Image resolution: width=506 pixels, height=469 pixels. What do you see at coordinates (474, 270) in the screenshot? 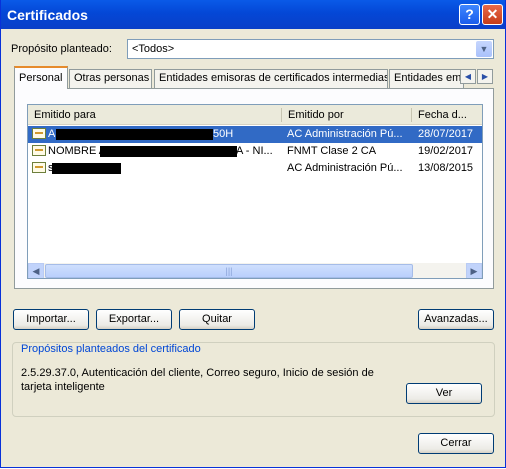
I see `scroll-right-icon: ▶` at bounding box center [474, 270].